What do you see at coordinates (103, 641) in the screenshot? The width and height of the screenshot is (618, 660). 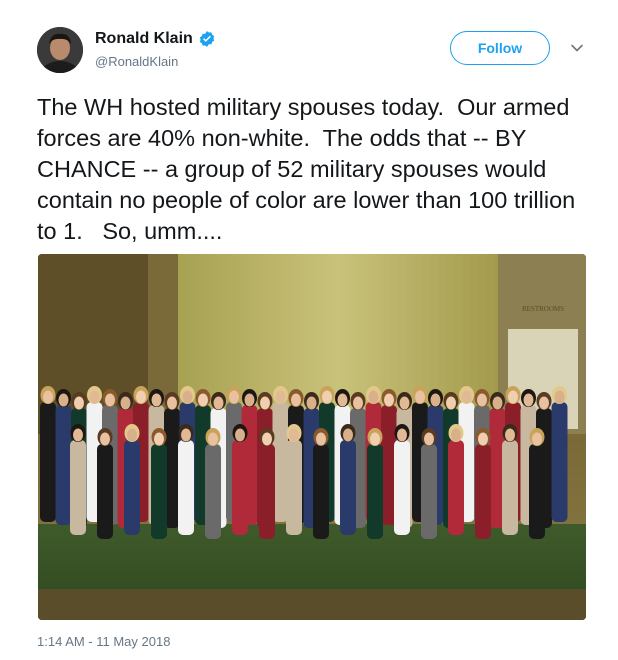 I see `tweet-timestamp: 1:14 AM - 11 May 2018` at bounding box center [103, 641].